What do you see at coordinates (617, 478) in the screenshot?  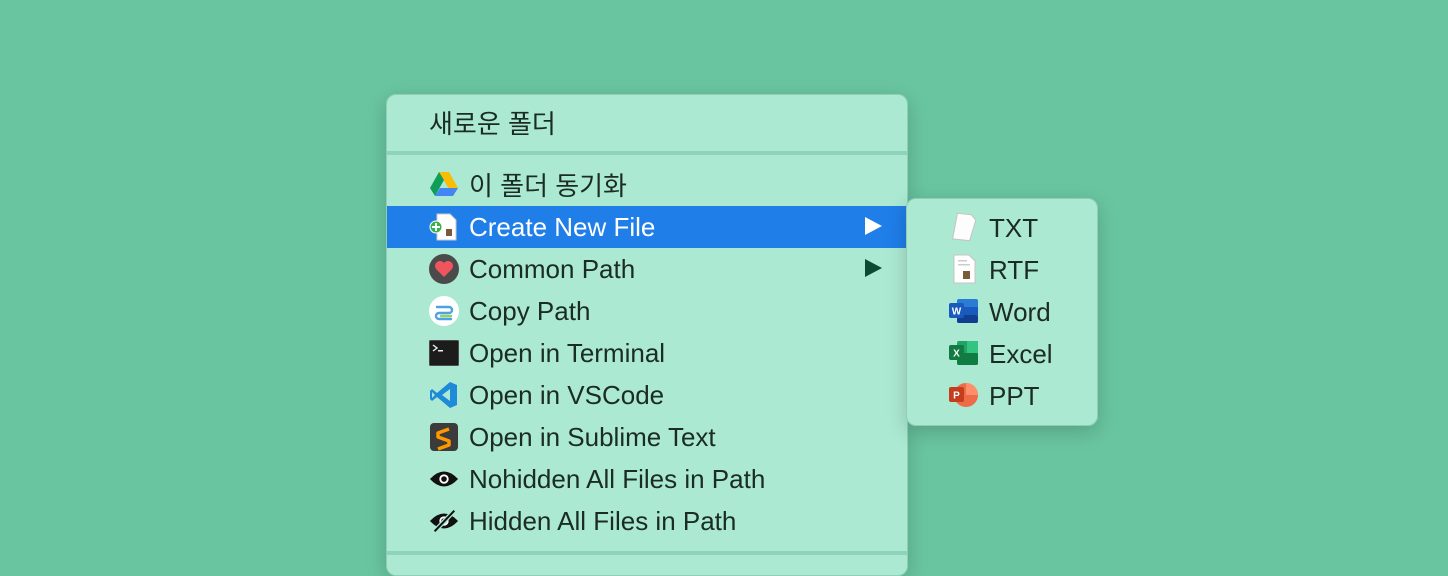 I see `menu-item-label: Nohidden All Files in Path` at bounding box center [617, 478].